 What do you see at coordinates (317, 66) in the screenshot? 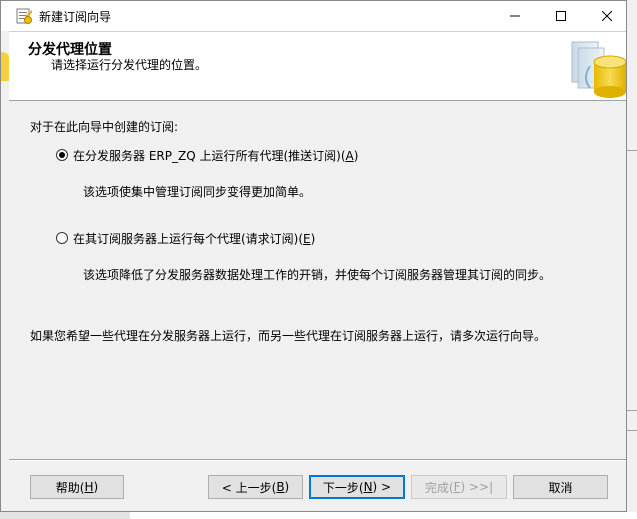
I see `wizard-header: 分发代理位置 请选择运行分发代理的位置。` at bounding box center [317, 66].